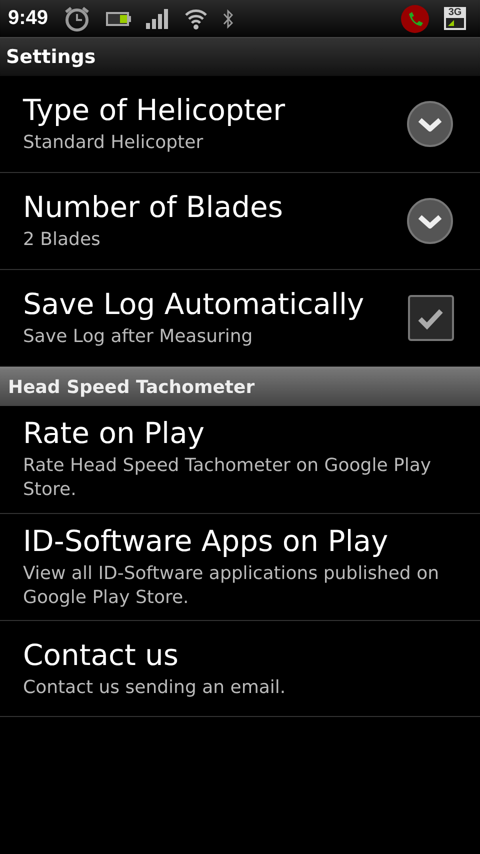 Image resolution: width=480 pixels, height=854 pixels. Describe the element at coordinates (227, 478) in the screenshot. I see `preference-summary: Rate Head Speed Tachometer on Google Play Store.` at that location.